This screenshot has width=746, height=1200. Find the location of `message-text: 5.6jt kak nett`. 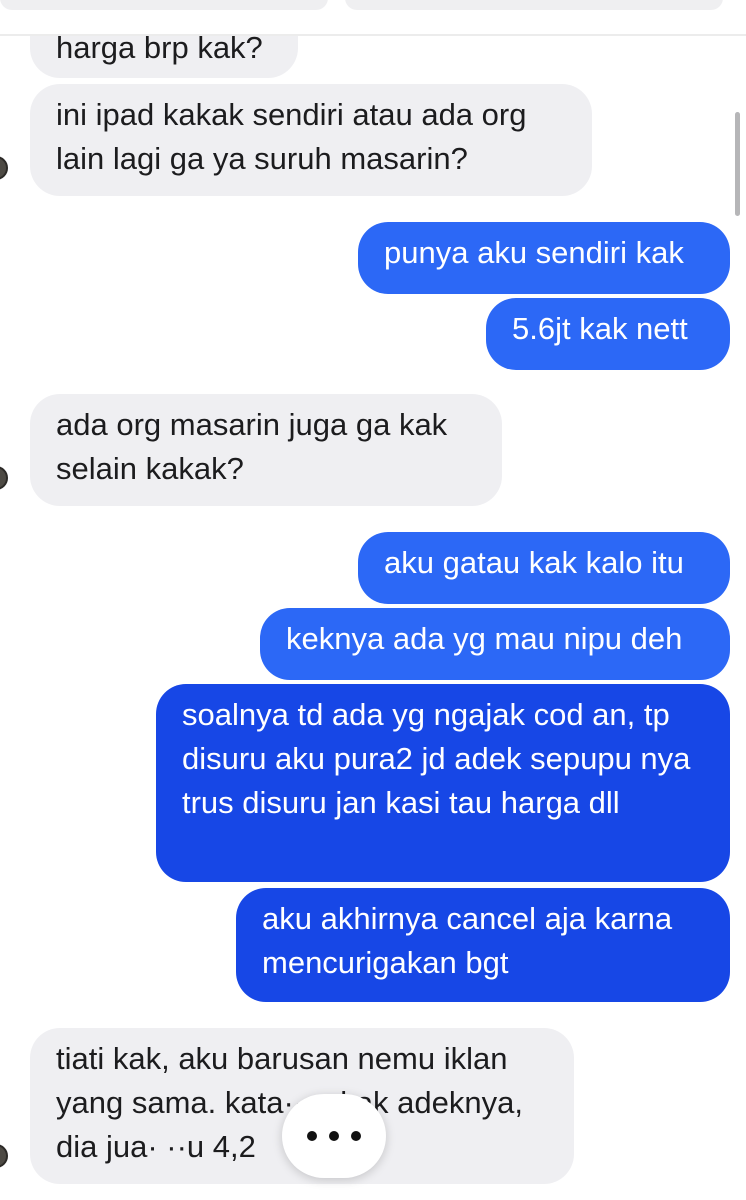

message-text: 5.6jt kak nett is located at coordinates (600, 328).